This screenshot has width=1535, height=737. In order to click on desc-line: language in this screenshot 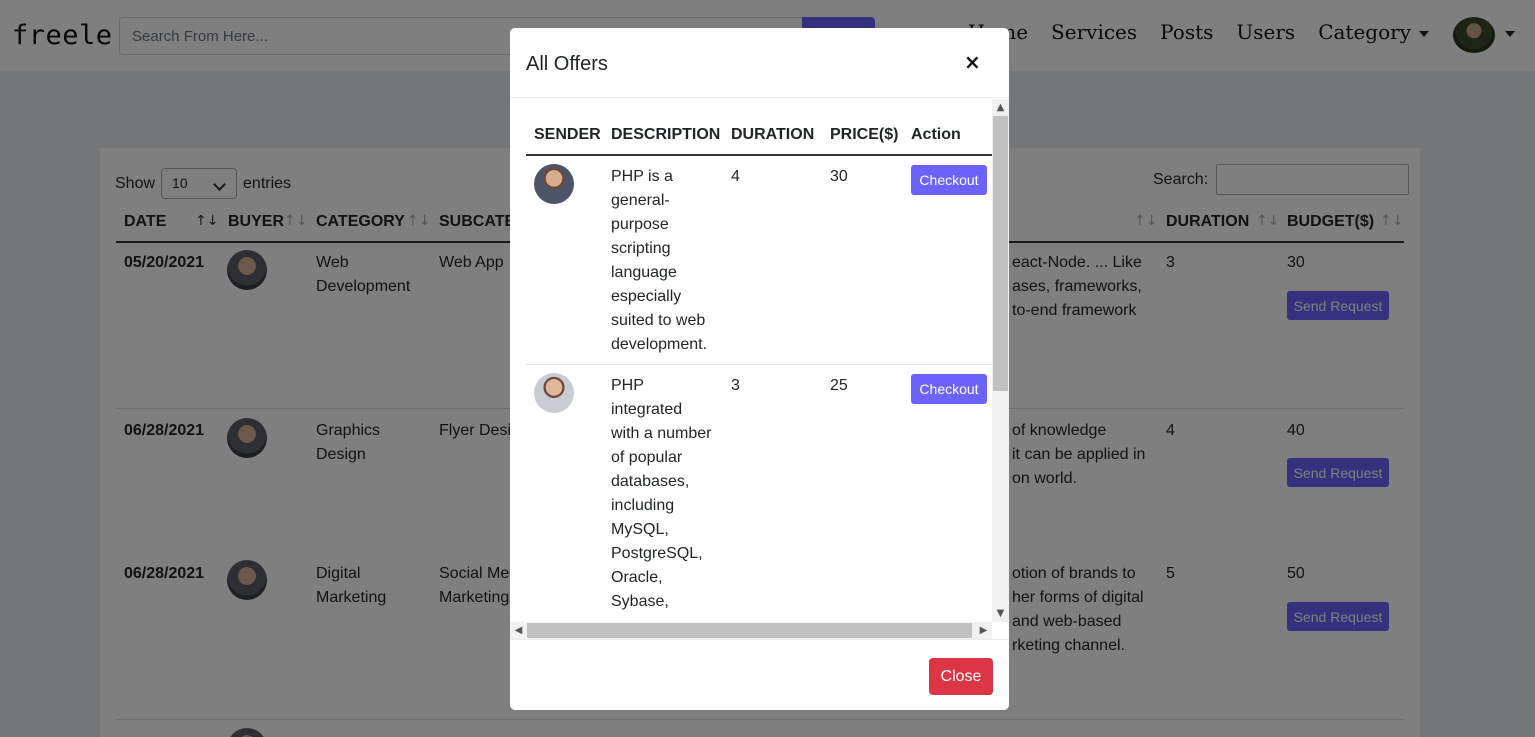, I will do `click(644, 272)`.